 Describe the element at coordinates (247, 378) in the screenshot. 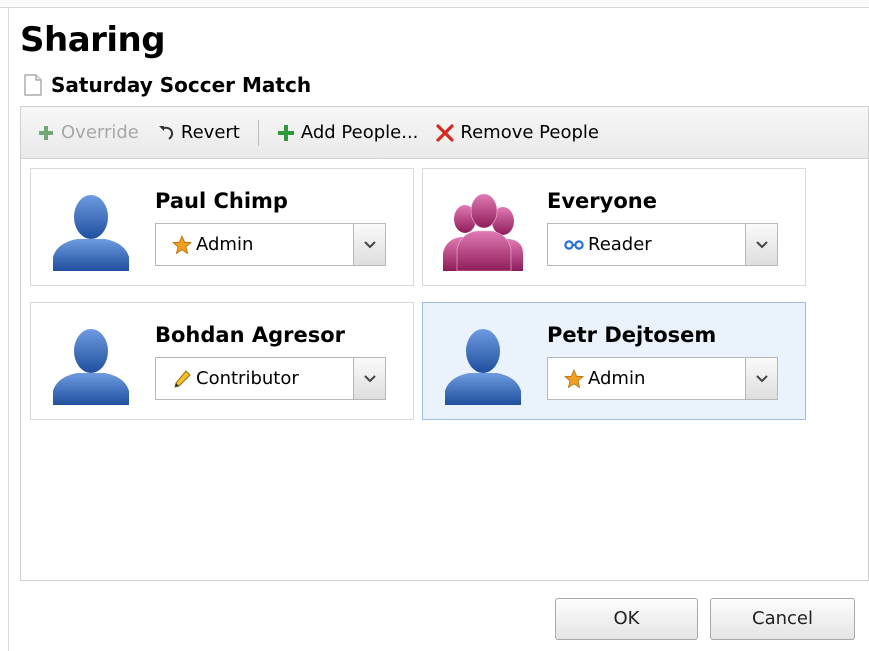

I see `role-label: Contributor` at that location.